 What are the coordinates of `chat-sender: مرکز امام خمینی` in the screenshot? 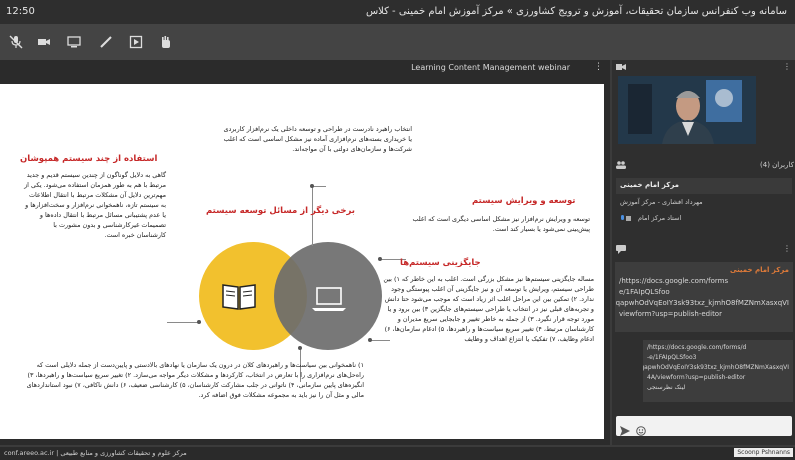 It's located at (759, 270).